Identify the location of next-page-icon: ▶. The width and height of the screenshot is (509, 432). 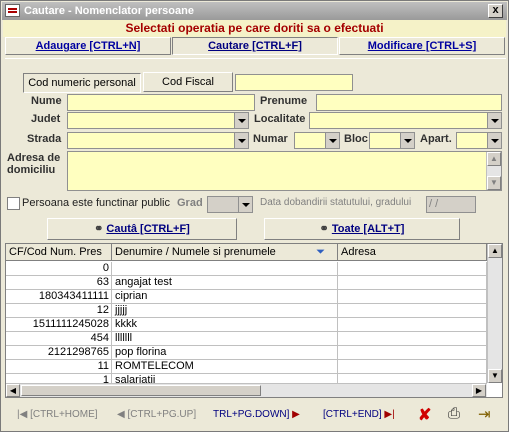
(294, 414).